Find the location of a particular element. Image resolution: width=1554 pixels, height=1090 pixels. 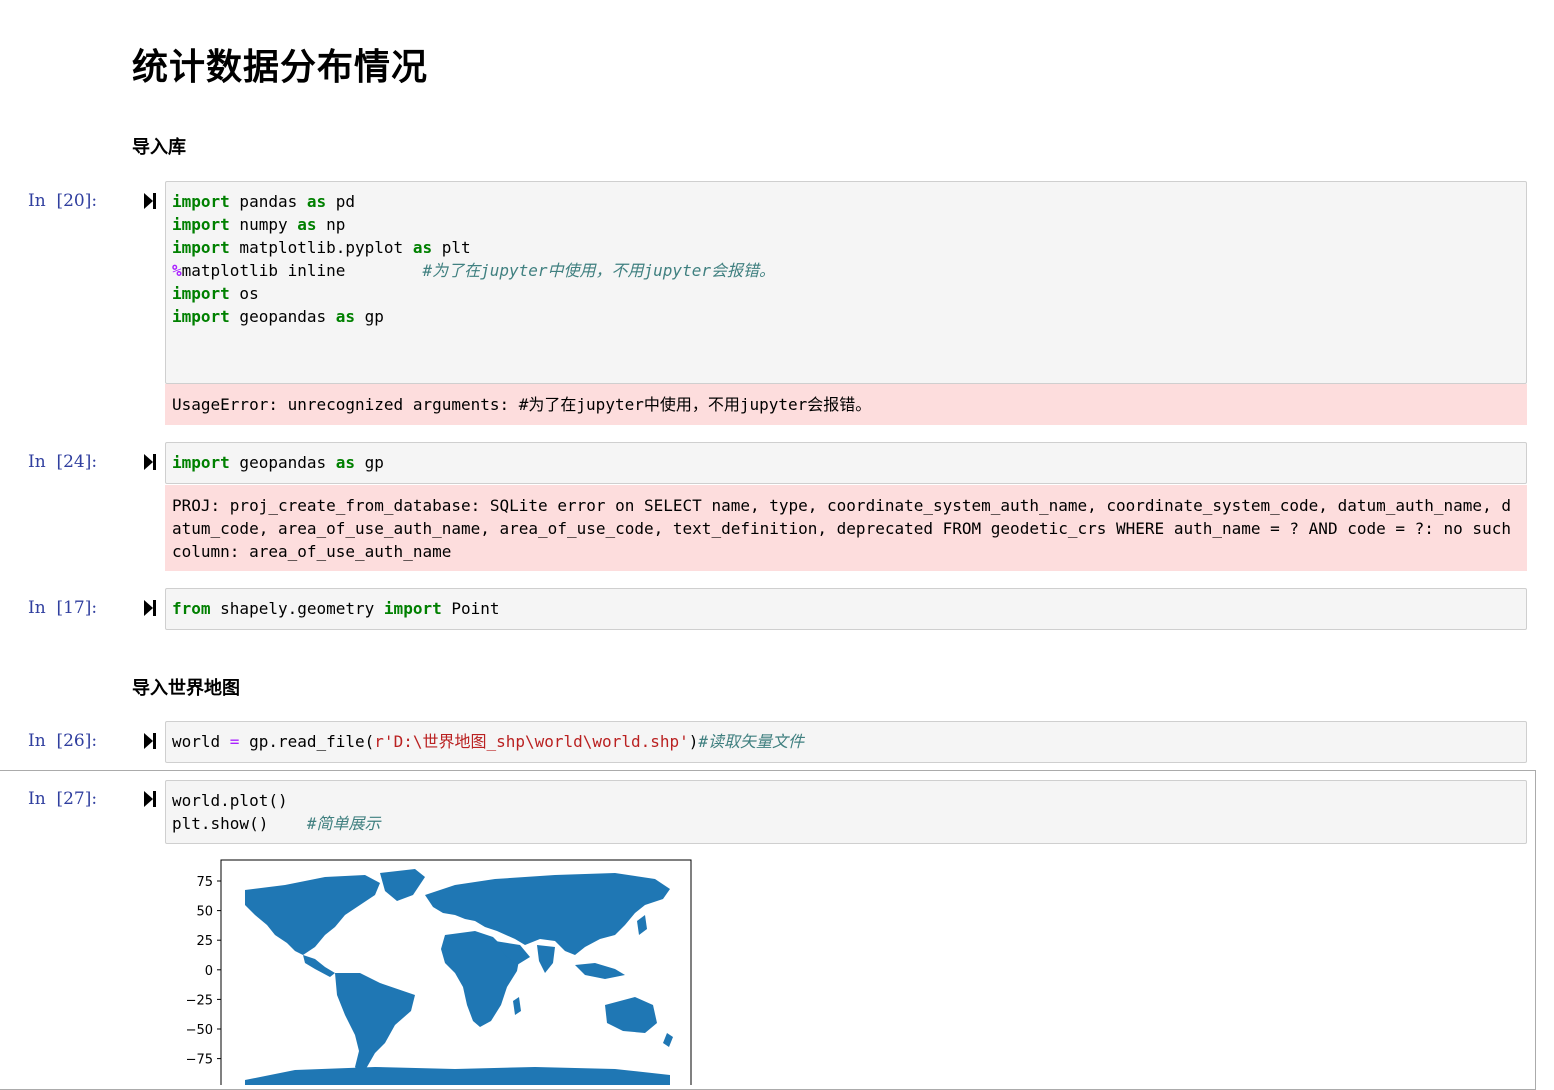

code-cell-input: from shapely.geometry import Point is located at coordinates (846, 609).